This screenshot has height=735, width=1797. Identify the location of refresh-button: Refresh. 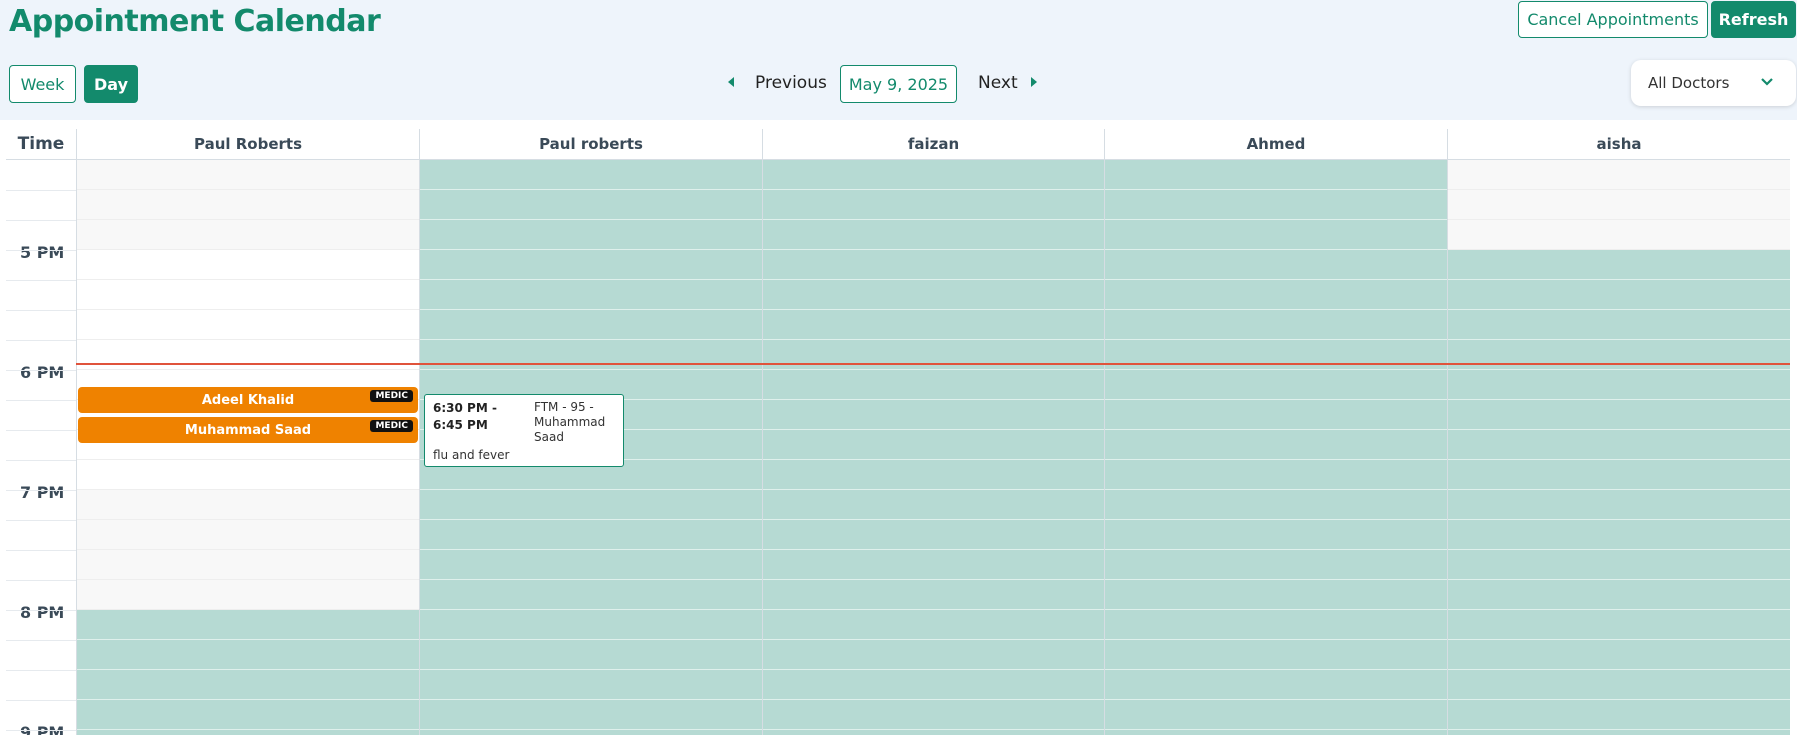
(1753, 19).